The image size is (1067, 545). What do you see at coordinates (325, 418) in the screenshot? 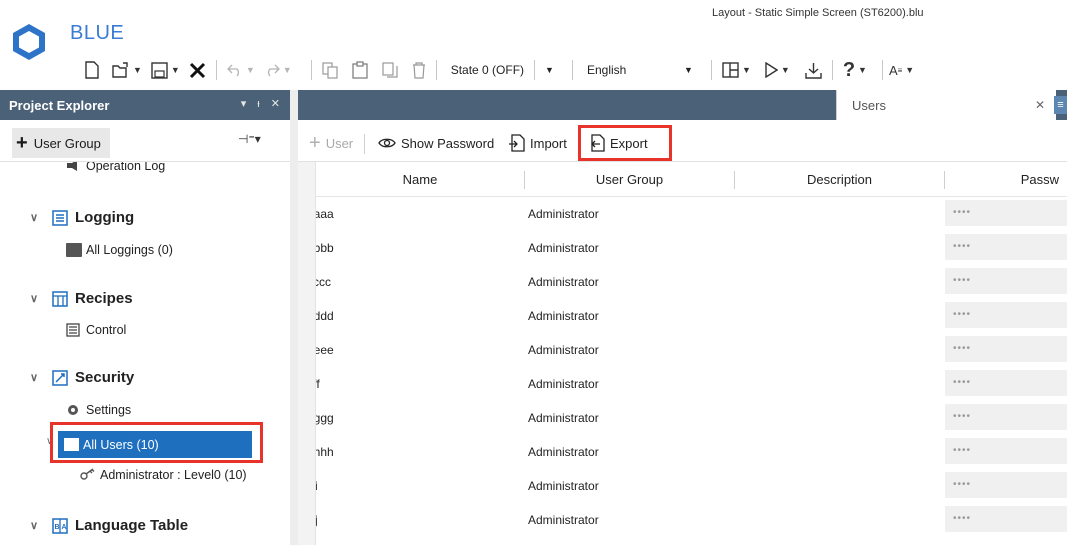
I see `cell-name: gggg` at bounding box center [325, 418].